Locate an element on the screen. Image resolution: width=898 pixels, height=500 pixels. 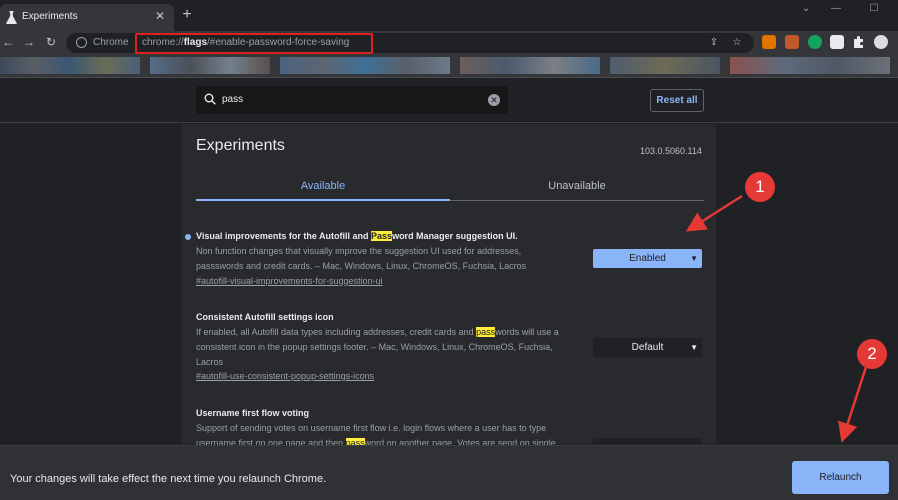
bookmarks-bar is located at coordinates (449, 66).